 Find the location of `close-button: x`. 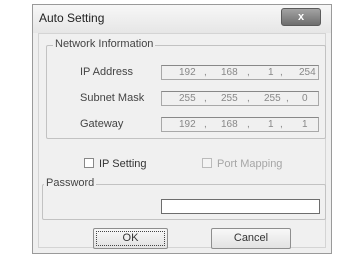

close-button: x is located at coordinates (301, 17).